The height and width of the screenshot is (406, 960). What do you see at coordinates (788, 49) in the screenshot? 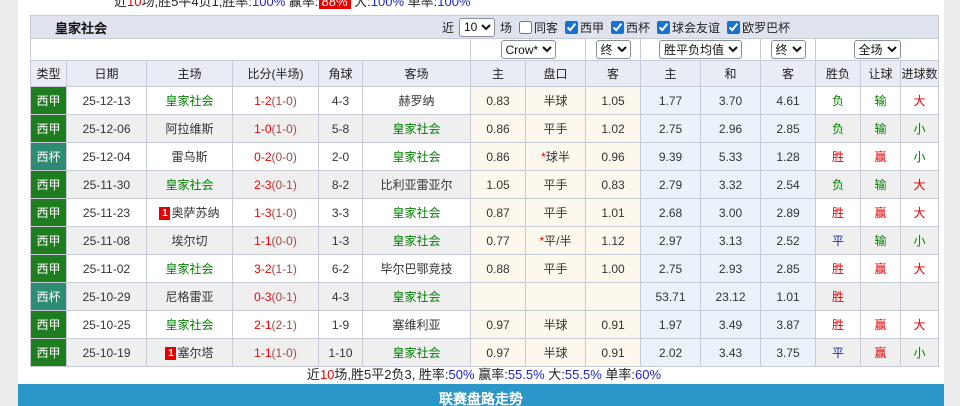
I see `euro-time-select: 终` at bounding box center [788, 49].